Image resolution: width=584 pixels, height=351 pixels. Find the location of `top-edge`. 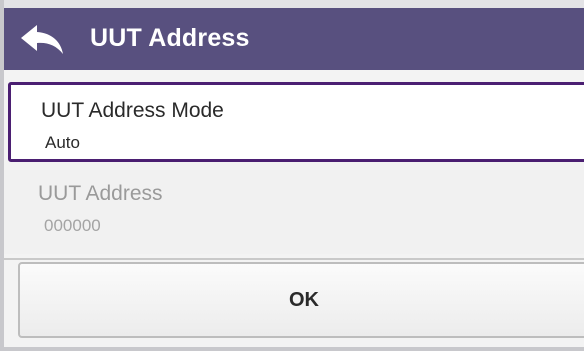

top-edge is located at coordinates (292, 4).